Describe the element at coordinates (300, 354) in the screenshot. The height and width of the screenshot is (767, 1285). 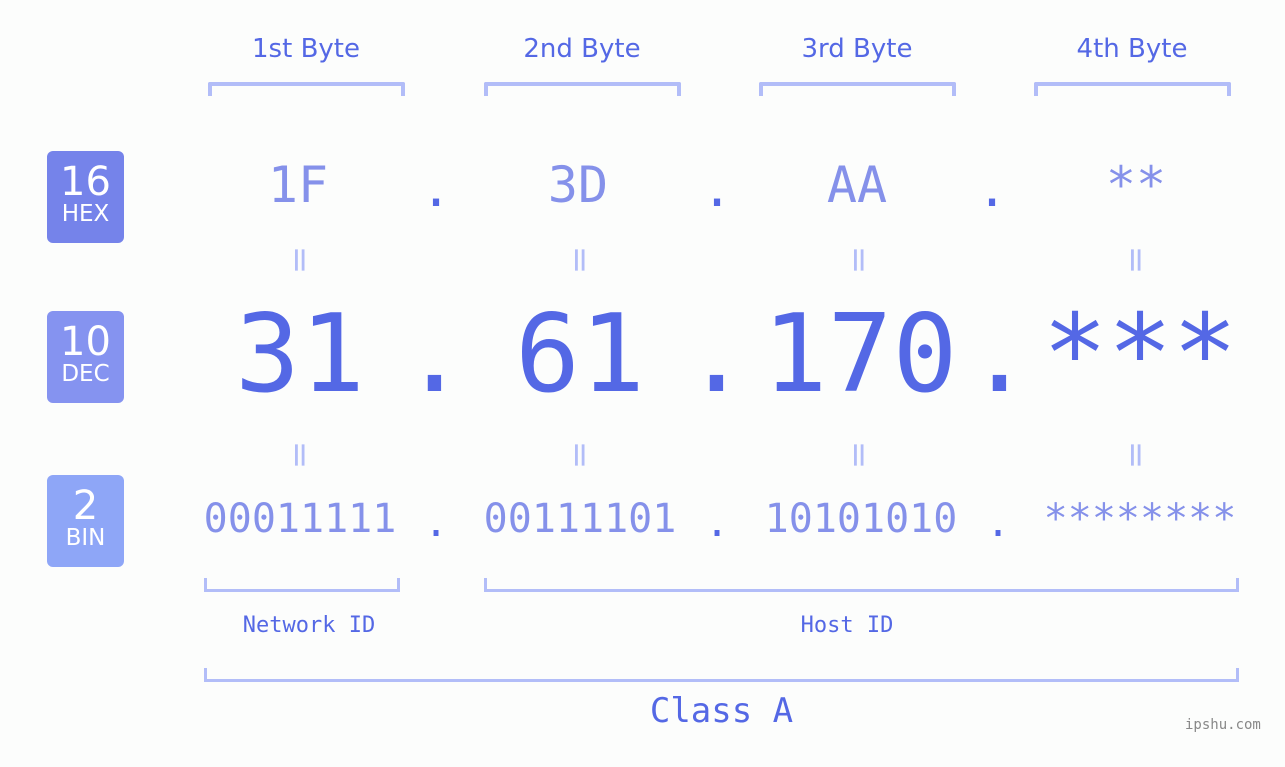
I see `dec-value-1: 31` at that location.